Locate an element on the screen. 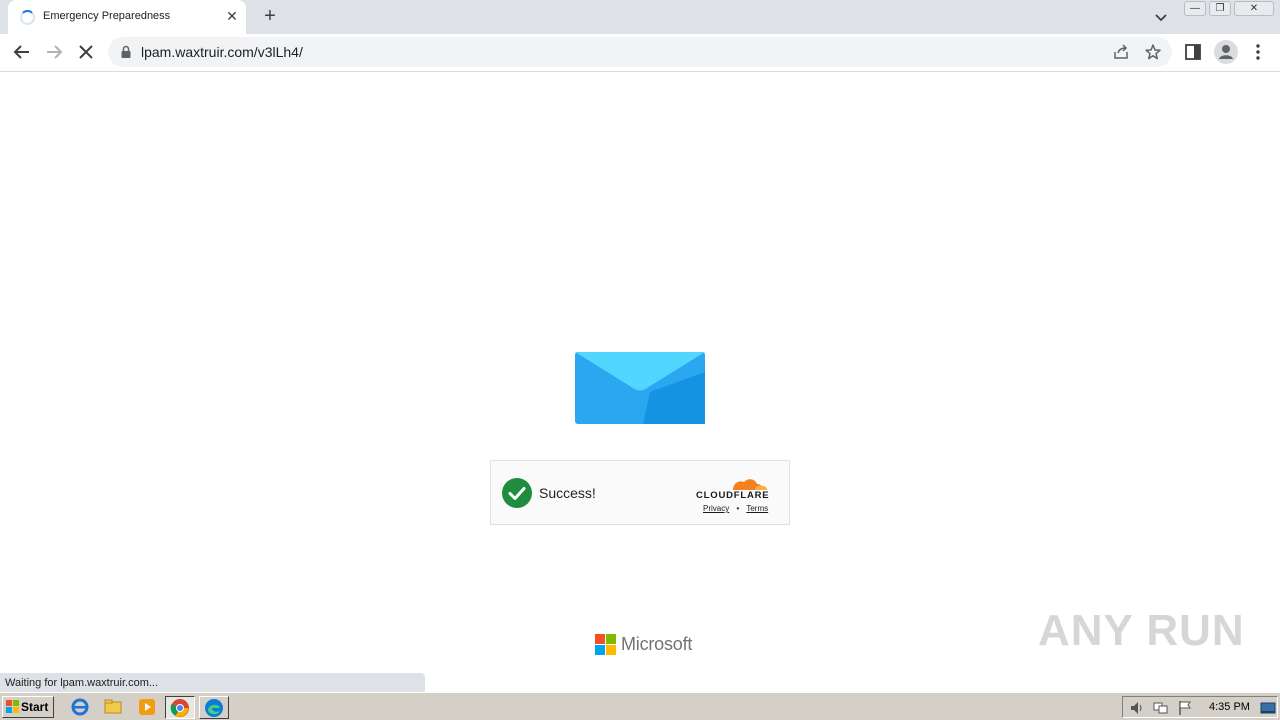  volume-icon is located at coordinates (1137, 708).